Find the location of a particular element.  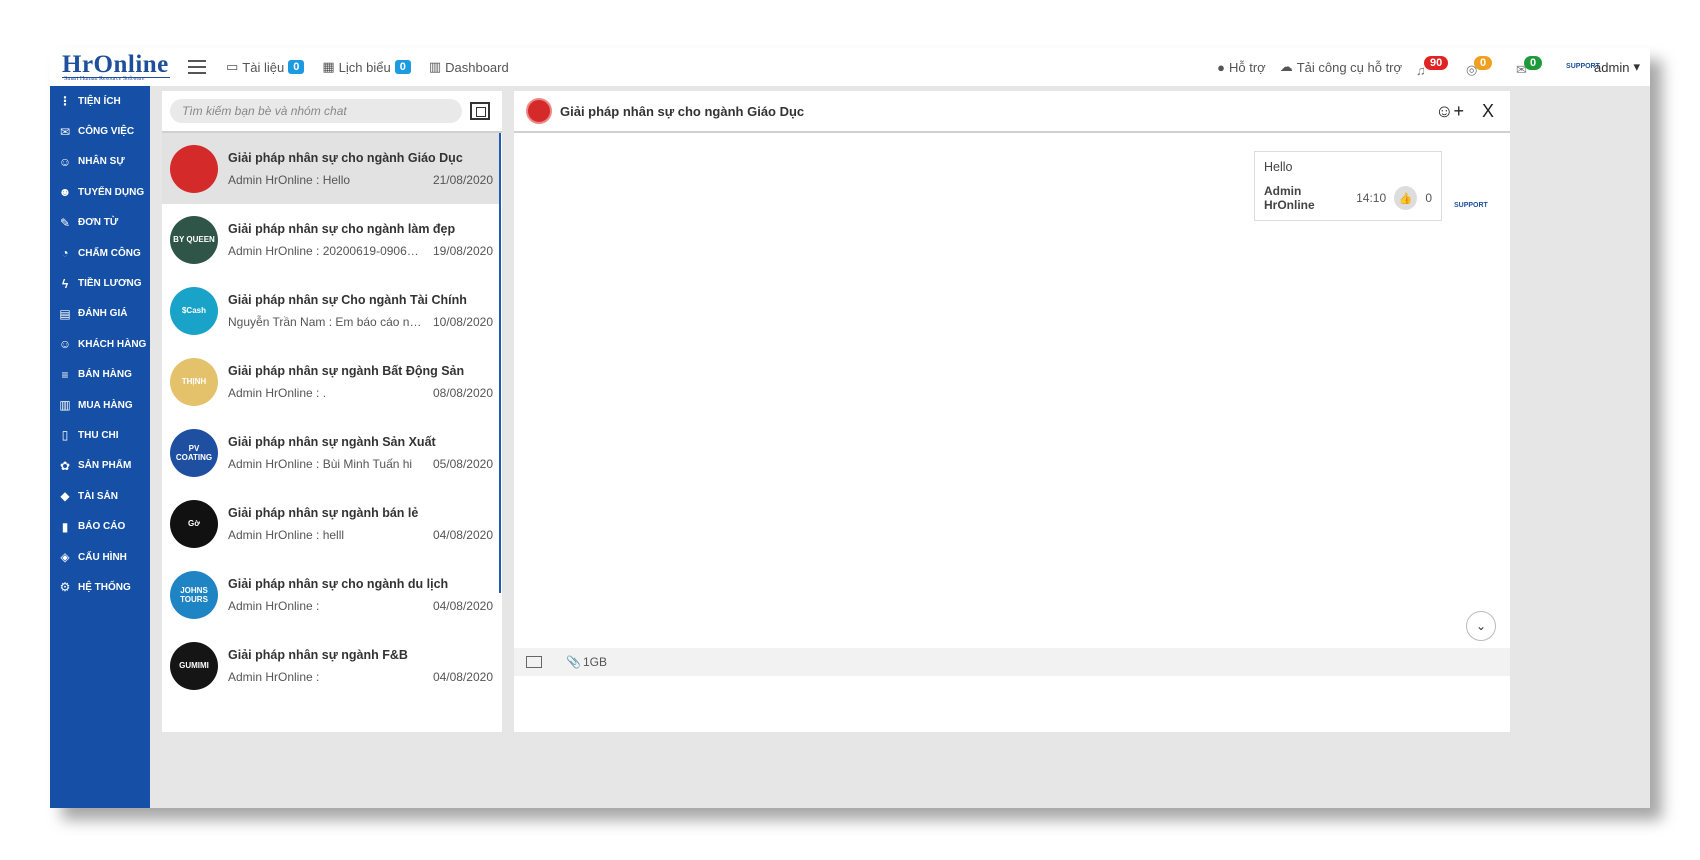

conversation-date: 05/08/2020 is located at coordinates (462, 463).